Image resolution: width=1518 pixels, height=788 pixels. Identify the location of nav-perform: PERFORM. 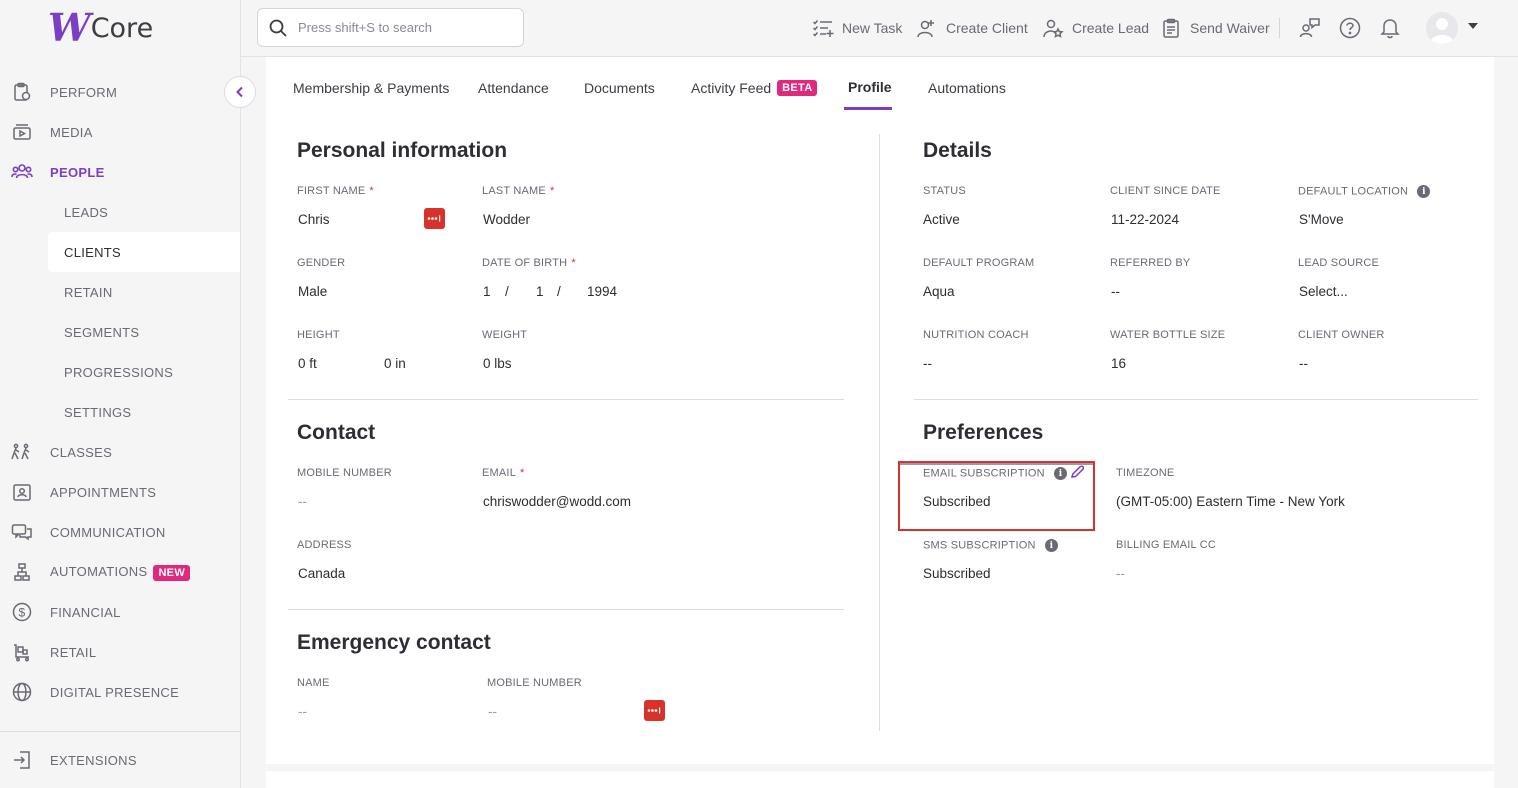
(120, 92).